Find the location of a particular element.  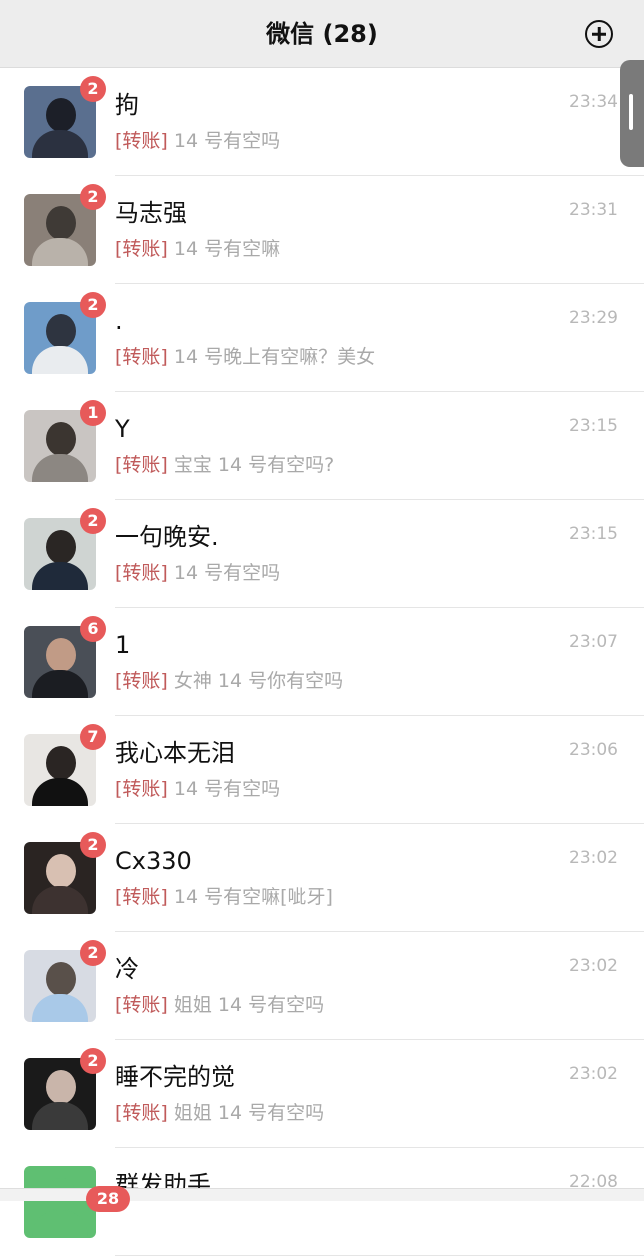

chat-time: 23:29 is located at coordinates (593, 318).